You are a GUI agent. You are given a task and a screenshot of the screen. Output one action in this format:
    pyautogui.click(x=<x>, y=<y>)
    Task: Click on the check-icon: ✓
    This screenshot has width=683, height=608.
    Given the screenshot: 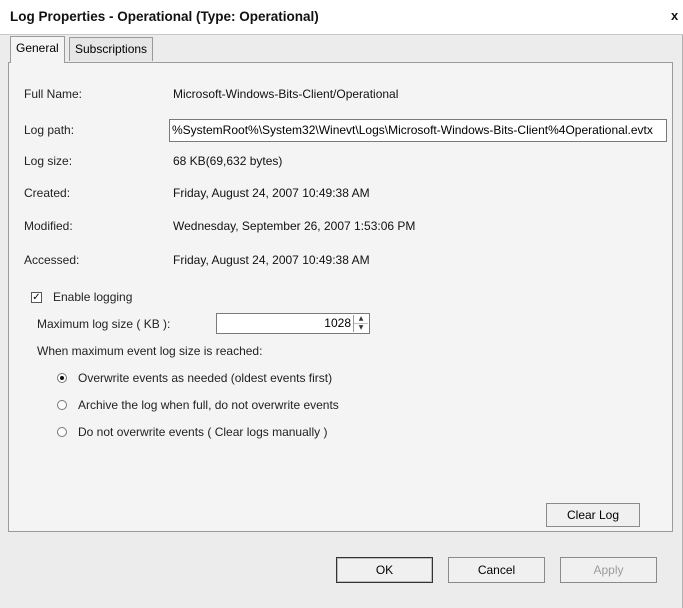 What is the action you would take?
    pyautogui.click(x=36, y=297)
    